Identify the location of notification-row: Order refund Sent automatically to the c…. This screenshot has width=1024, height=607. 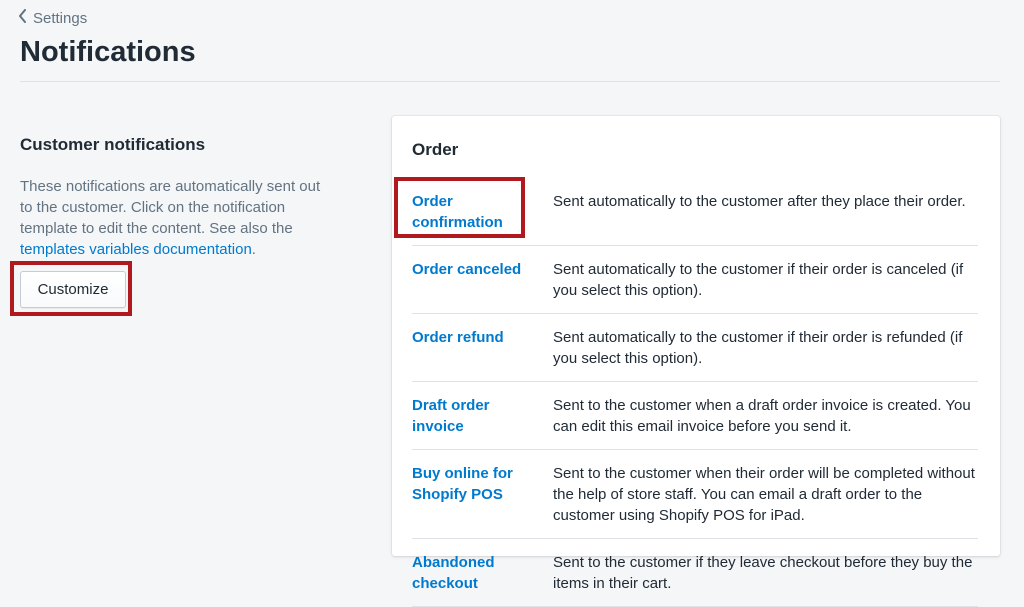
(695, 348).